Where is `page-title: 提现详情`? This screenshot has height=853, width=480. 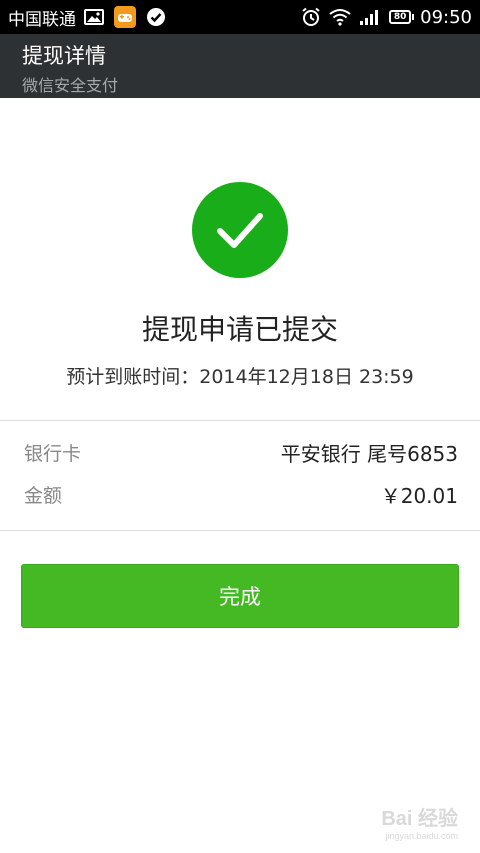 page-title: 提现详情 is located at coordinates (64, 56).